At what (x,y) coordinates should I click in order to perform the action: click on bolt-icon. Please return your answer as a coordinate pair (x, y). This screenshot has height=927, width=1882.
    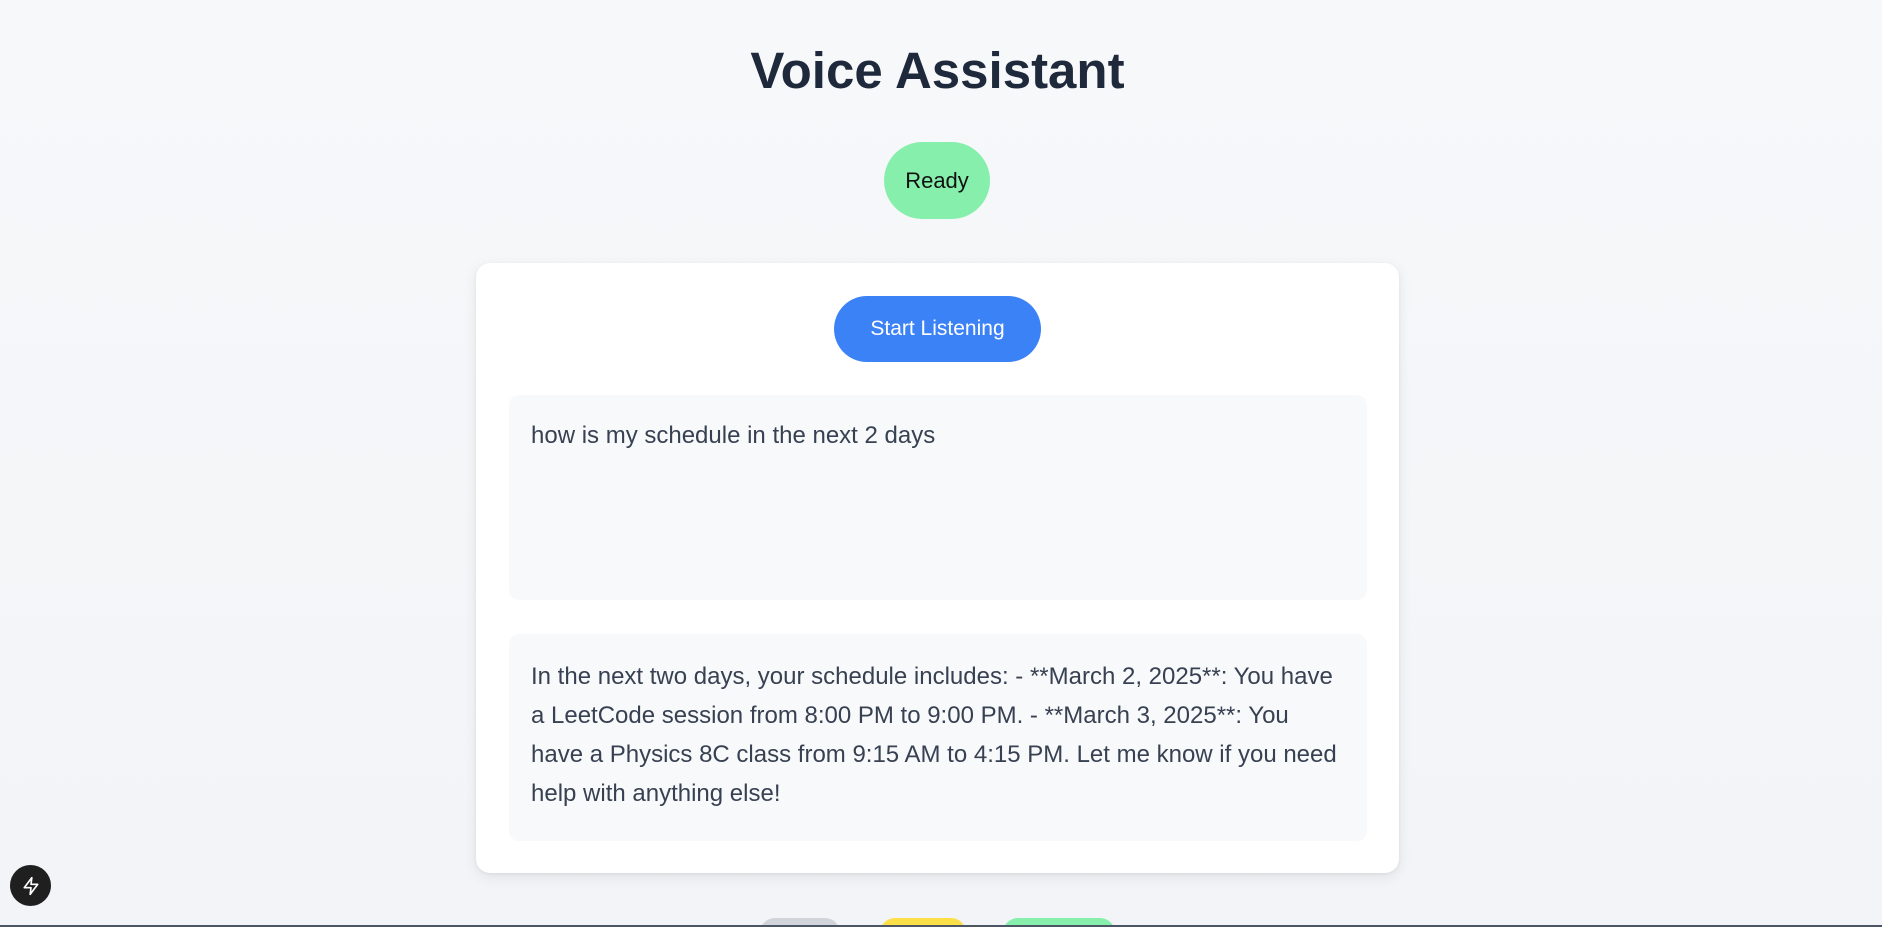
    Looking at the image, I should click on (31, 885).